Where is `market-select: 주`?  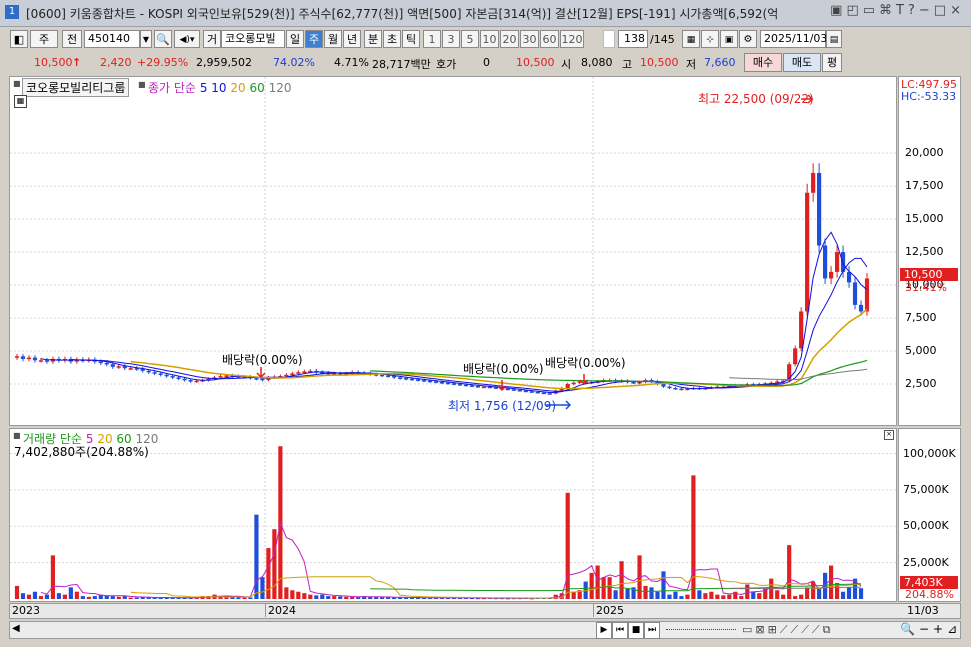
market-select: 주 is located at coordinates (44, 39).